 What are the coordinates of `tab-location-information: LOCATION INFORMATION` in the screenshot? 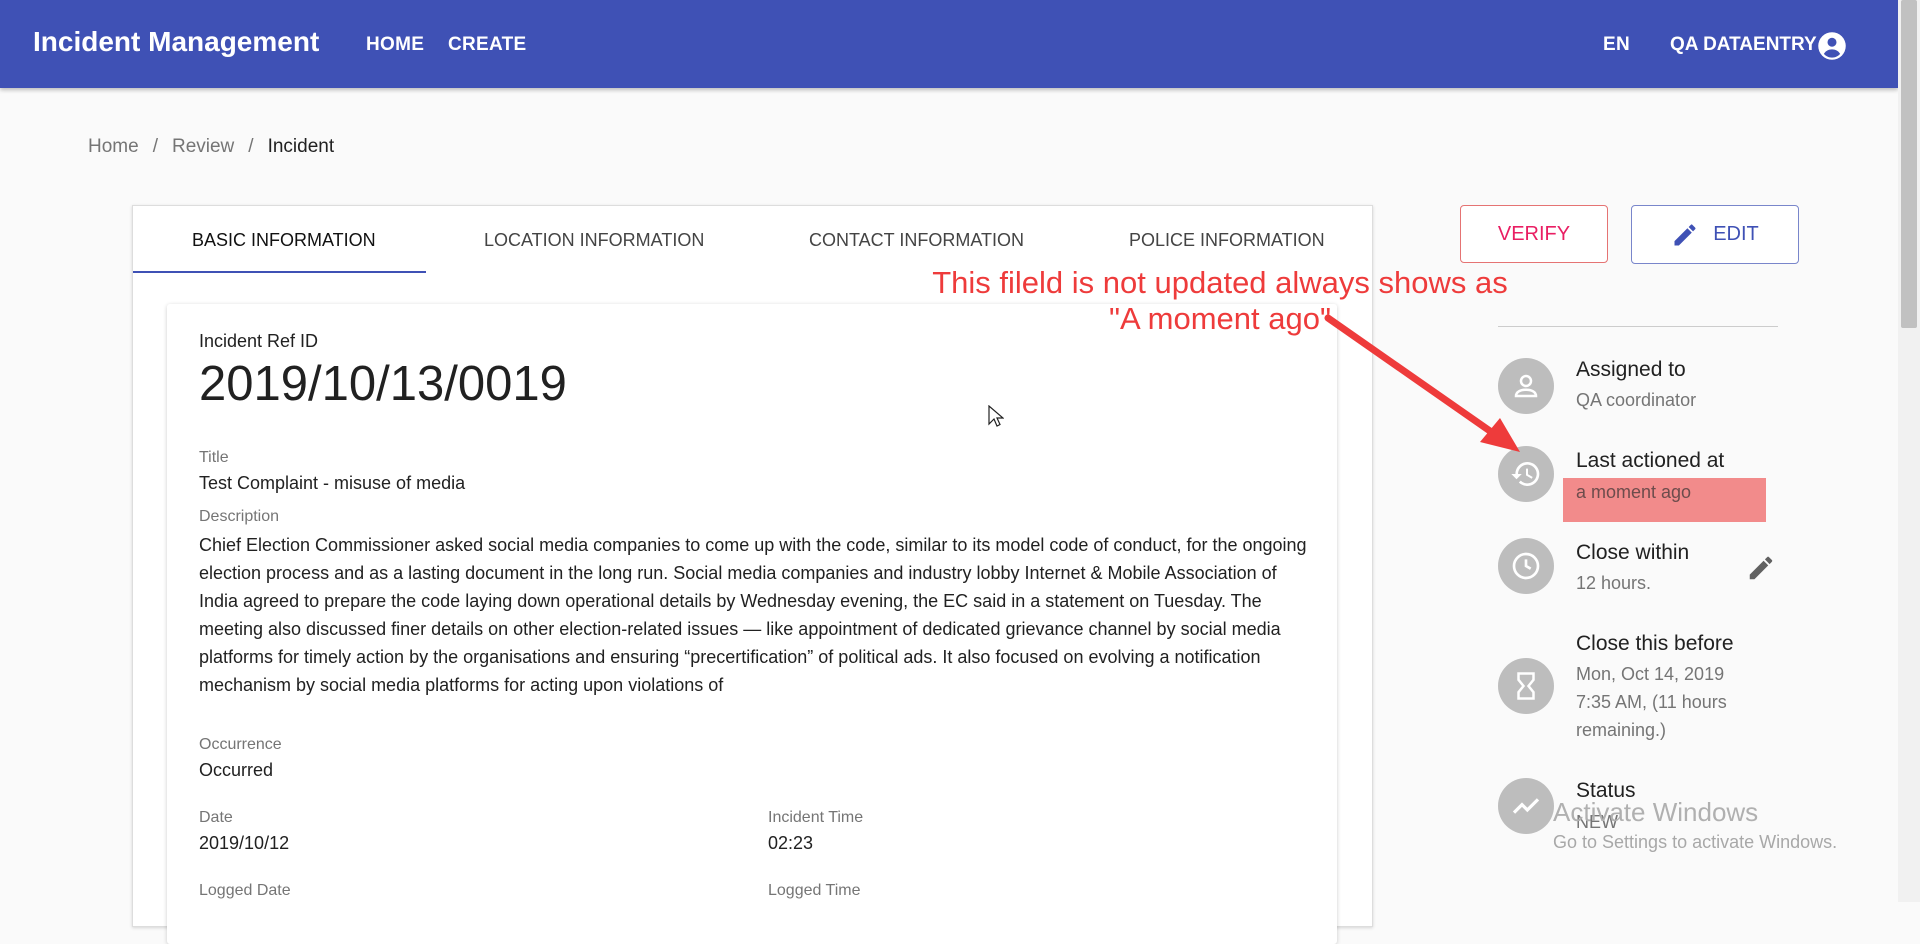 It's located at (594, 240).